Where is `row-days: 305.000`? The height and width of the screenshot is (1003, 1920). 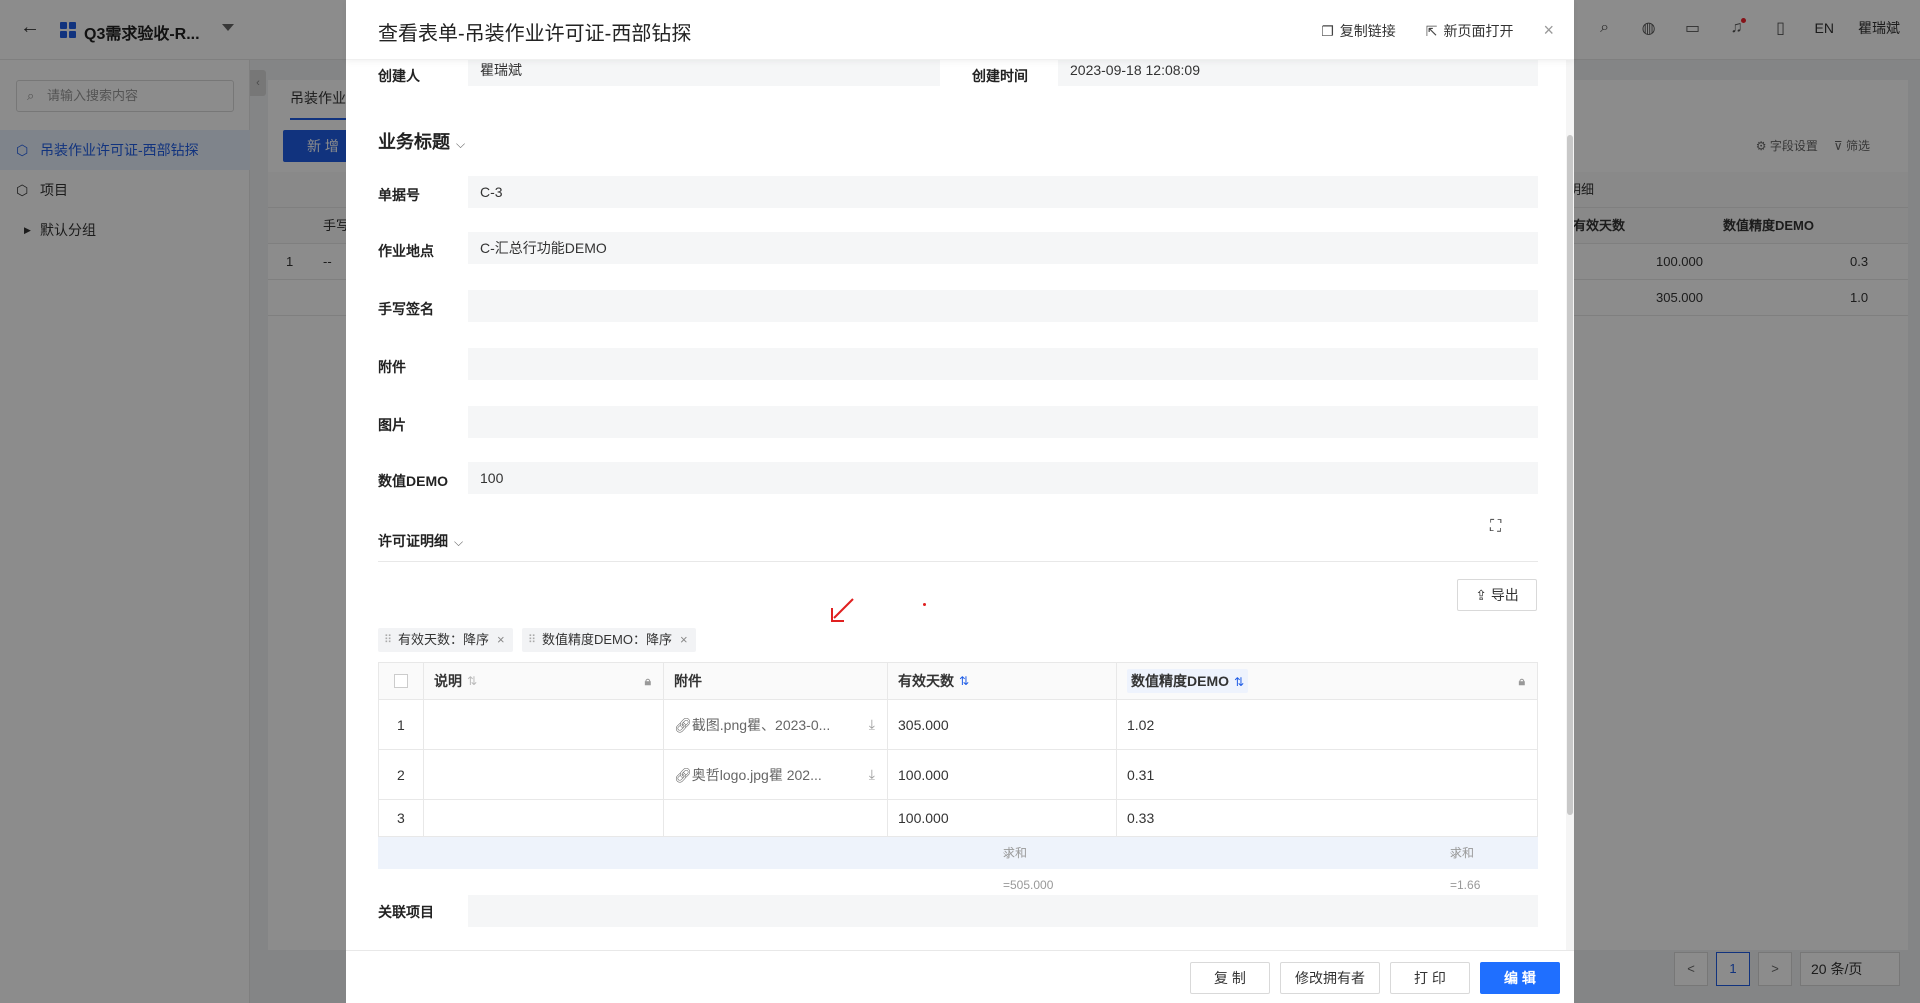
row-days: 305.000 is located at coordinates (1002, 724).